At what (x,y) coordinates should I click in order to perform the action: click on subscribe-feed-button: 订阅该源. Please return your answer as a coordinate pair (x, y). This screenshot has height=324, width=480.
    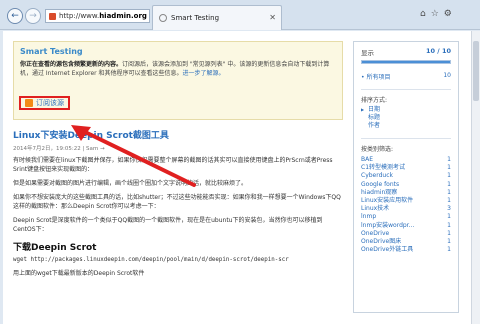
    Looking at the image, I should click on (44, 103).